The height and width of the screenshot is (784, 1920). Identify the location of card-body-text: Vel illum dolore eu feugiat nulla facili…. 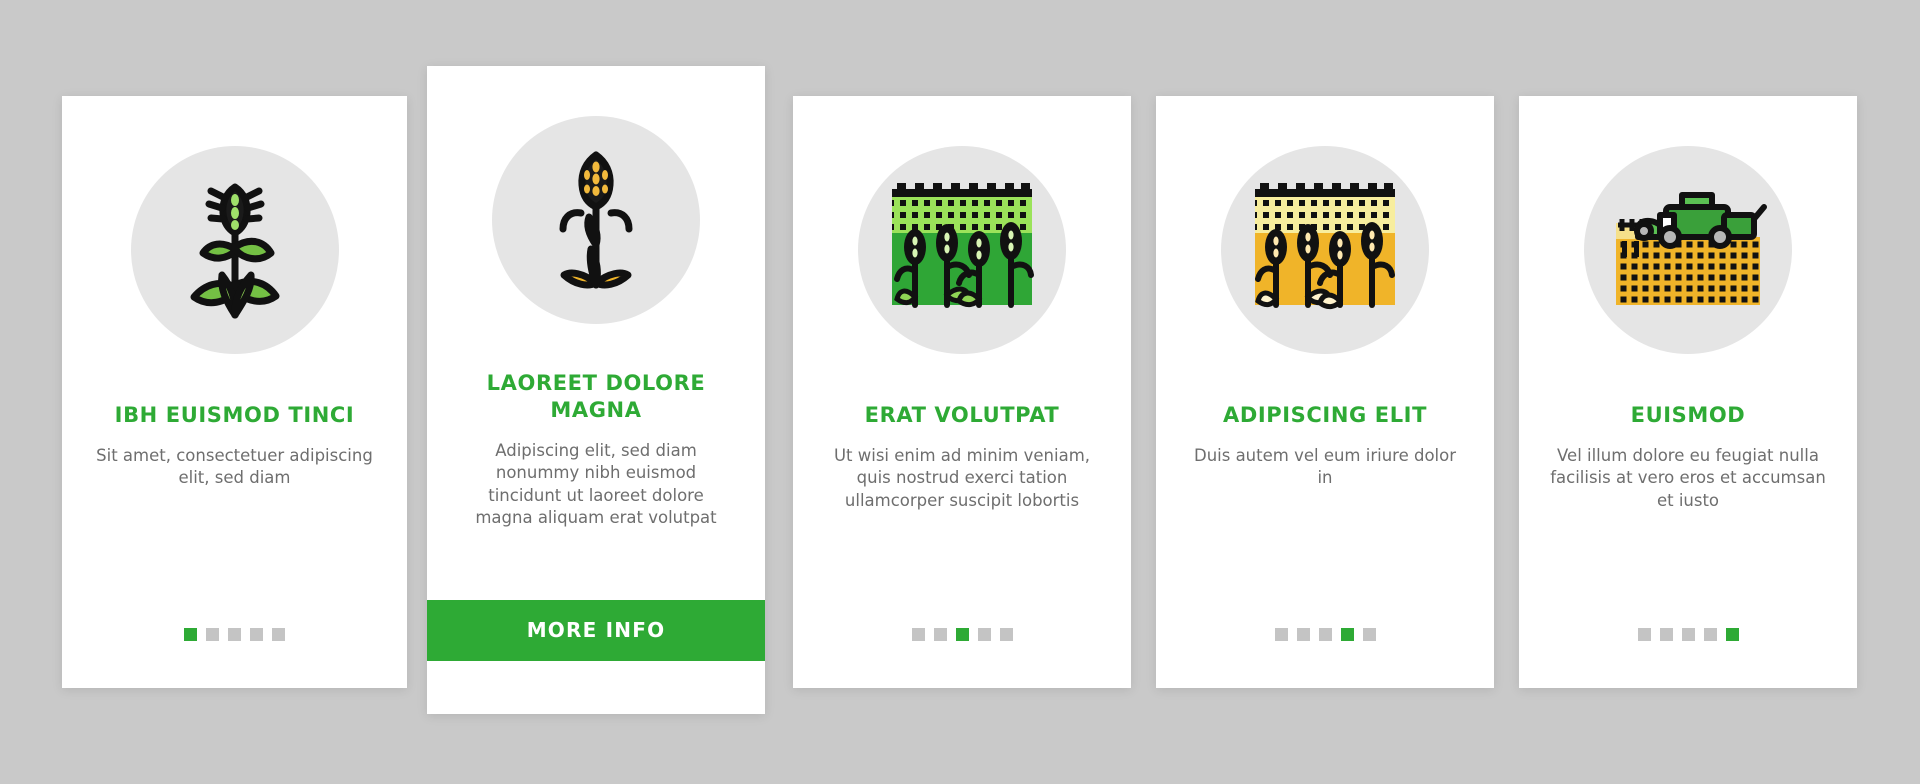
(1688, 477).